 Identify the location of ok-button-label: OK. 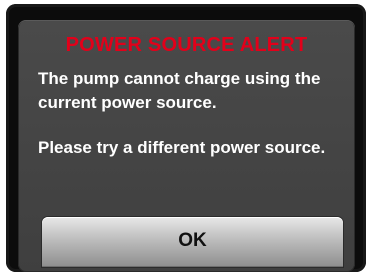
(192, 240).